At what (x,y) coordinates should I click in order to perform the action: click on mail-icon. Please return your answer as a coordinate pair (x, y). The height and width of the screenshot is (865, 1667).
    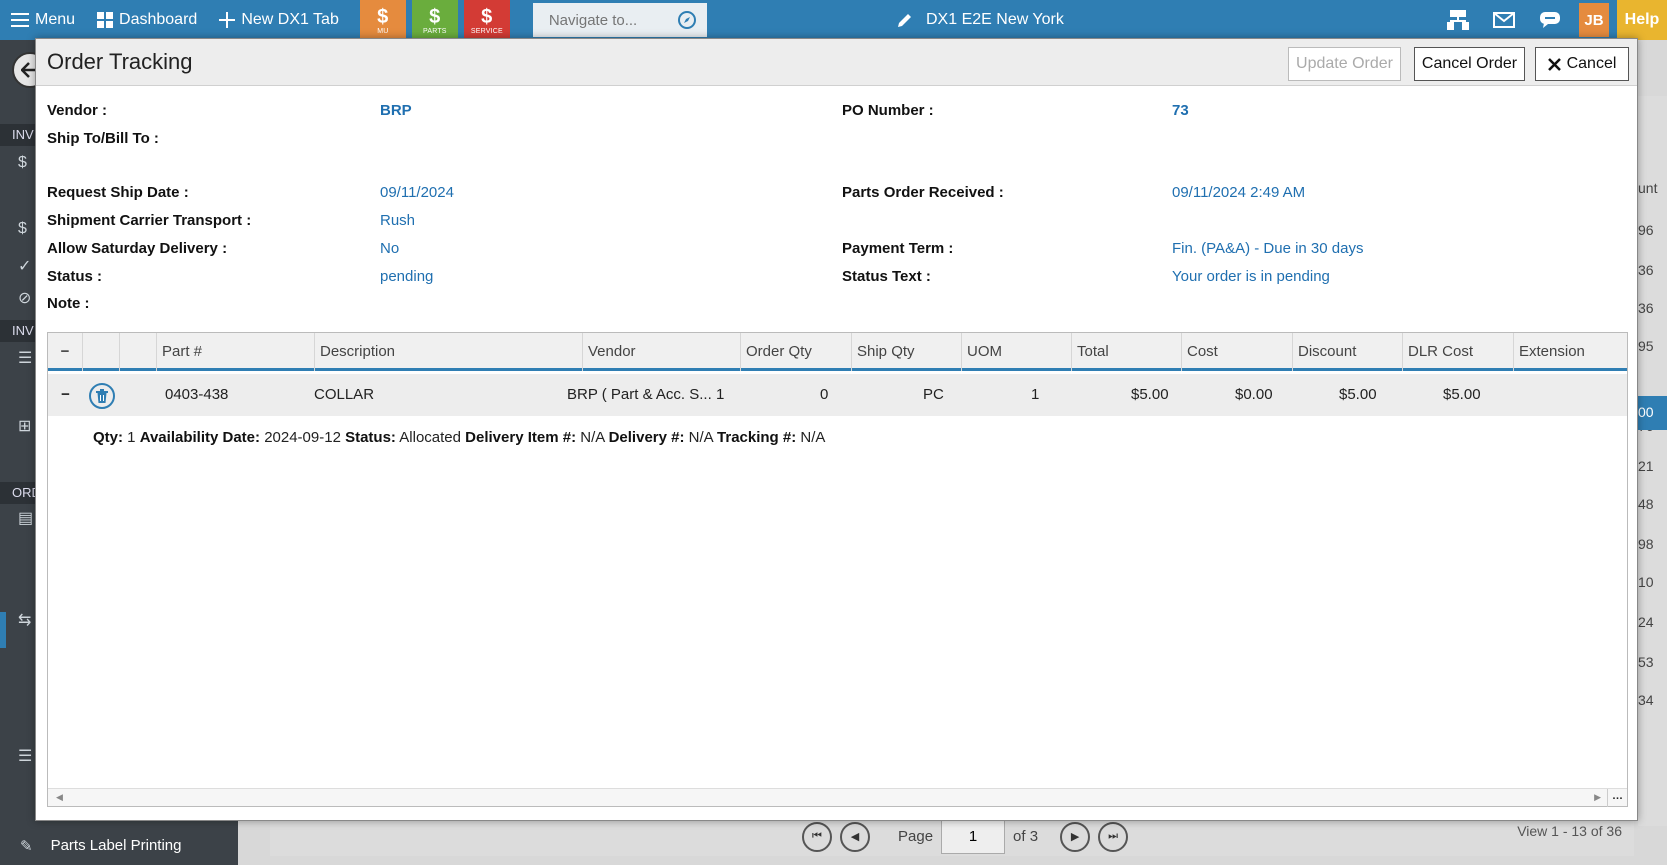
    Looking at the image, I should click on (1504, 20).